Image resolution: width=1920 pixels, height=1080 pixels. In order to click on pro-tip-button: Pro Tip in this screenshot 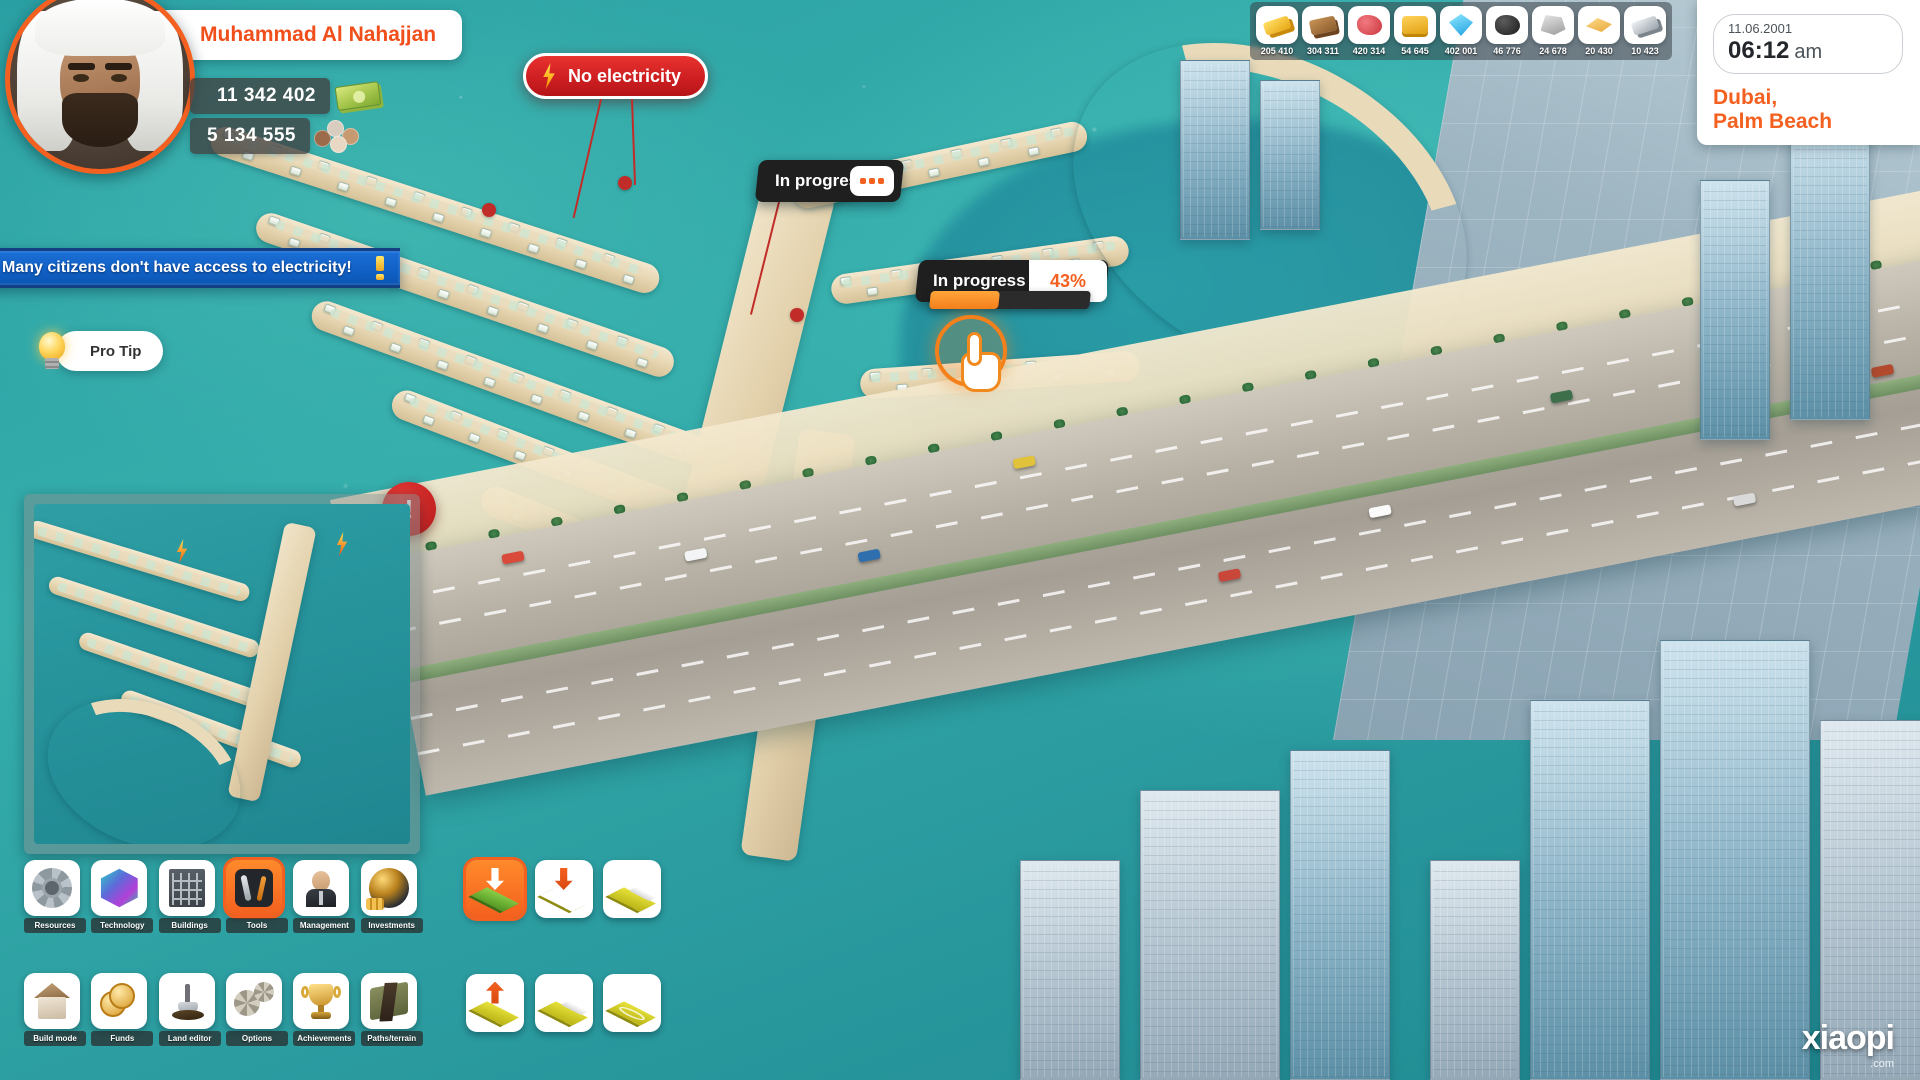, I will do `click(97, 351)`.